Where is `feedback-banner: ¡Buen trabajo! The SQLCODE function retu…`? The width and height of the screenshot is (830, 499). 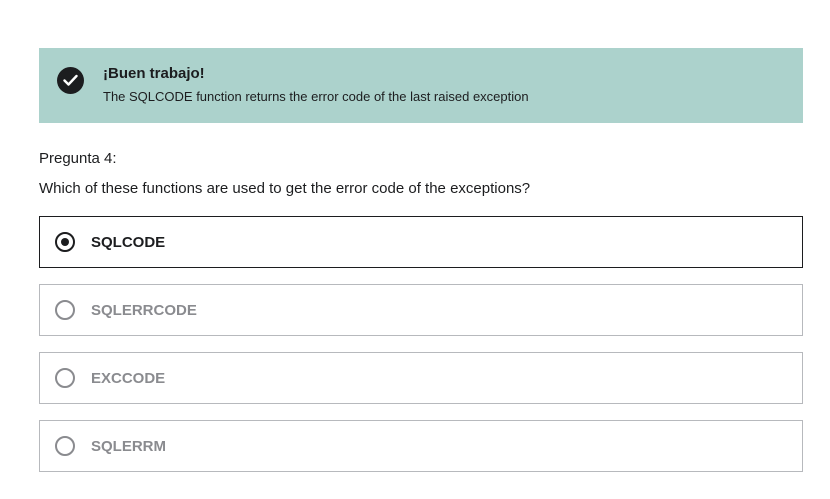
feedback-banner: ¡Buen trabajo! The SQLCODE function retu… is located at coordinates (421, 85).